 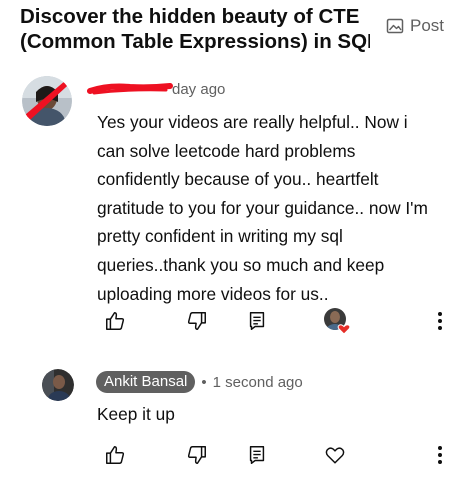 I want to click on reply-author-avatar, so click(x=58, y=385).